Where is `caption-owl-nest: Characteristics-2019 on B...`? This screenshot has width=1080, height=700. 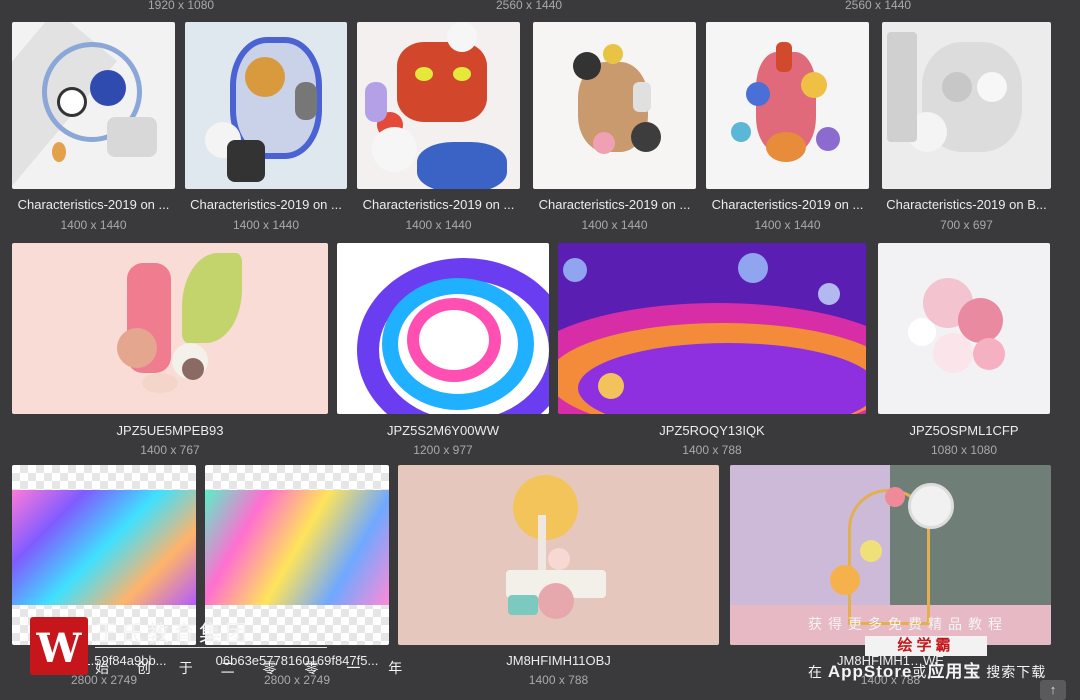 caption-owl-nest: Characteristics-2019 on B... is located at coordinates (966, 204).